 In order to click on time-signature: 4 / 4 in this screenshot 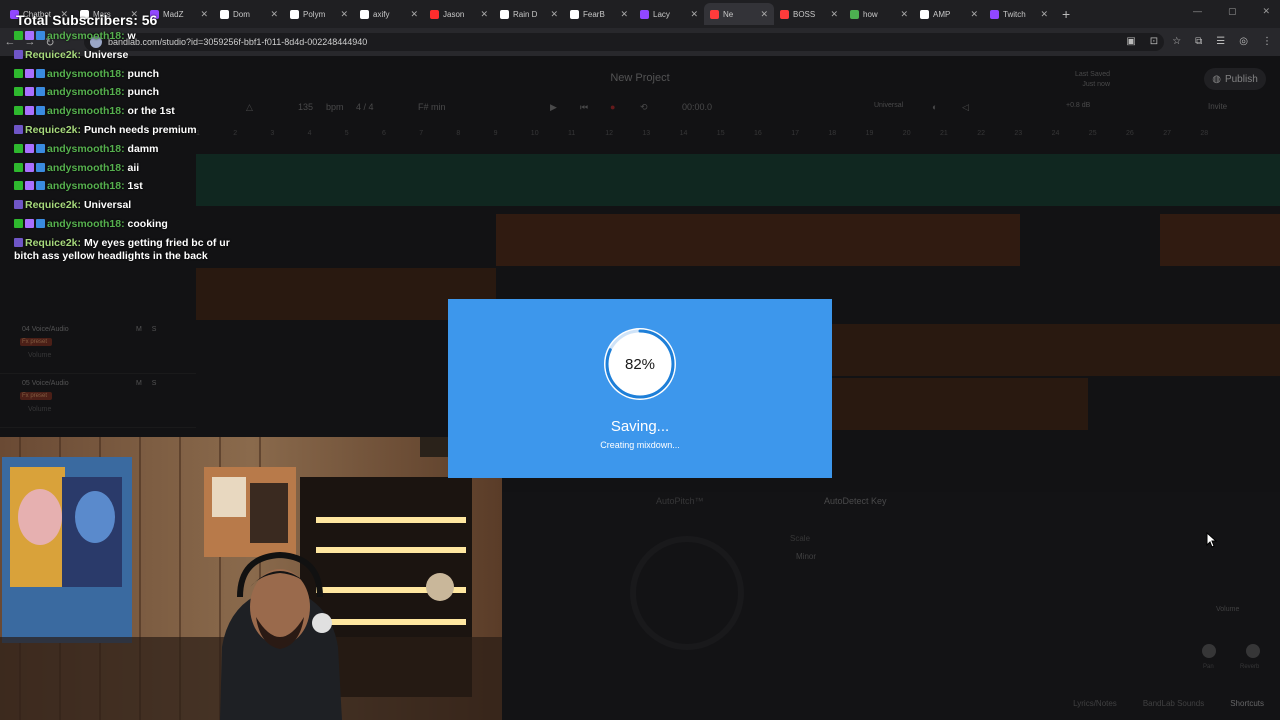, I will do `click(365, 107)`.